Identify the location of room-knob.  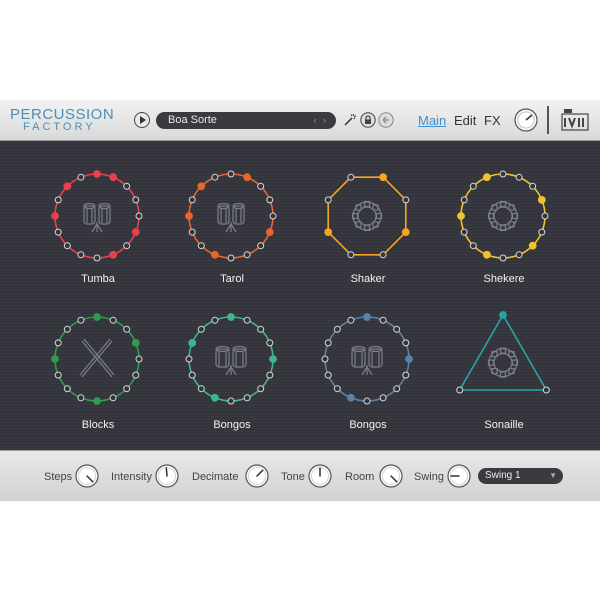
(391, 476).